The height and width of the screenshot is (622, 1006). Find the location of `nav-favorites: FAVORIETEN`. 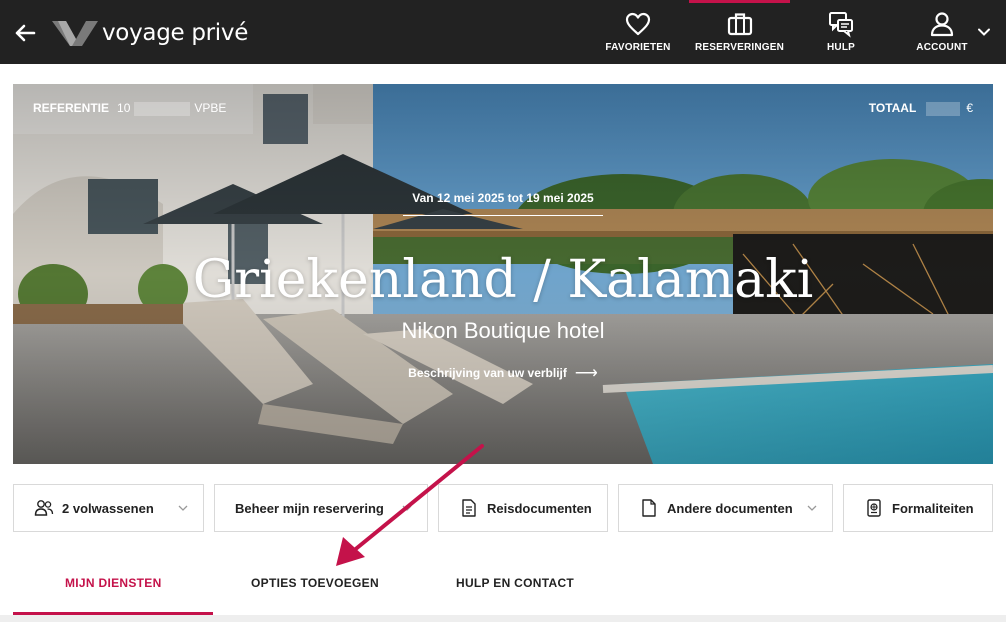

nav-favorites: FAVORIETEN is located at coordinates (638, 32).